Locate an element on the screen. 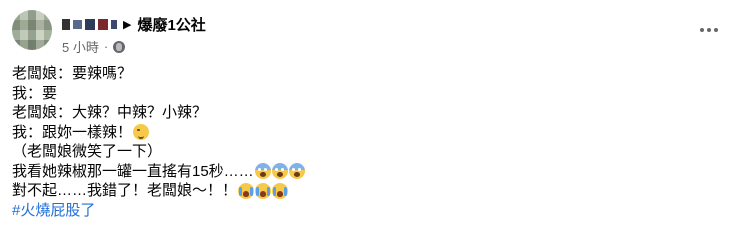 The height and width of the screenshot is (246, 732). post-meta: 5 小時 · is located at coordinates (94, 46).